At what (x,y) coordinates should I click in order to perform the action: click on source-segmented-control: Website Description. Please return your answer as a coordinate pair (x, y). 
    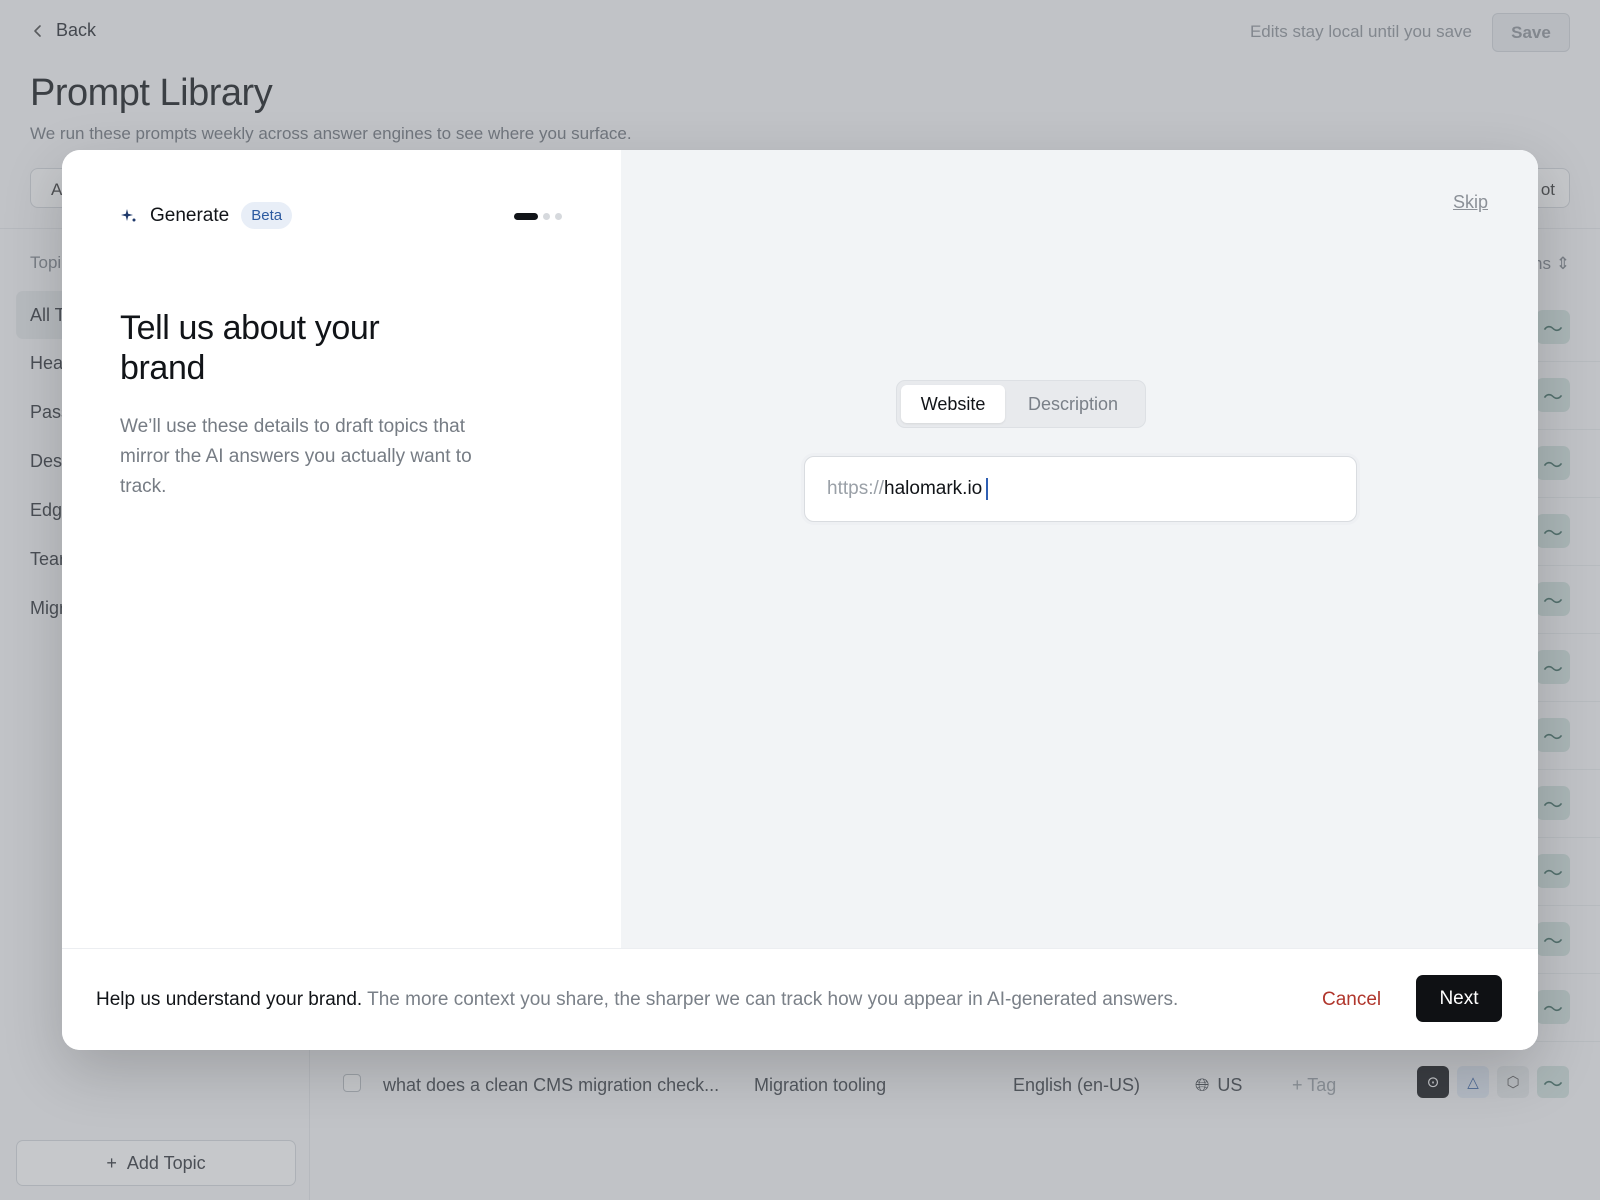
    Looking at the image, I should click on (1021, 404).